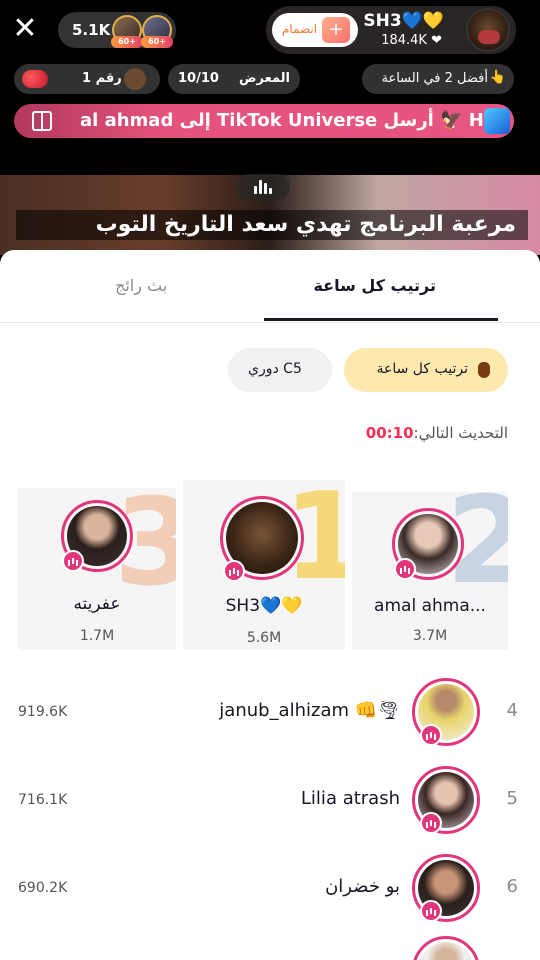 This screenshot has width=540, height=960. Describe the element at coordinates (434, 78) in the screenshot. I see `hourly-rank-label: أفضل 2 في الساعة` at that location.